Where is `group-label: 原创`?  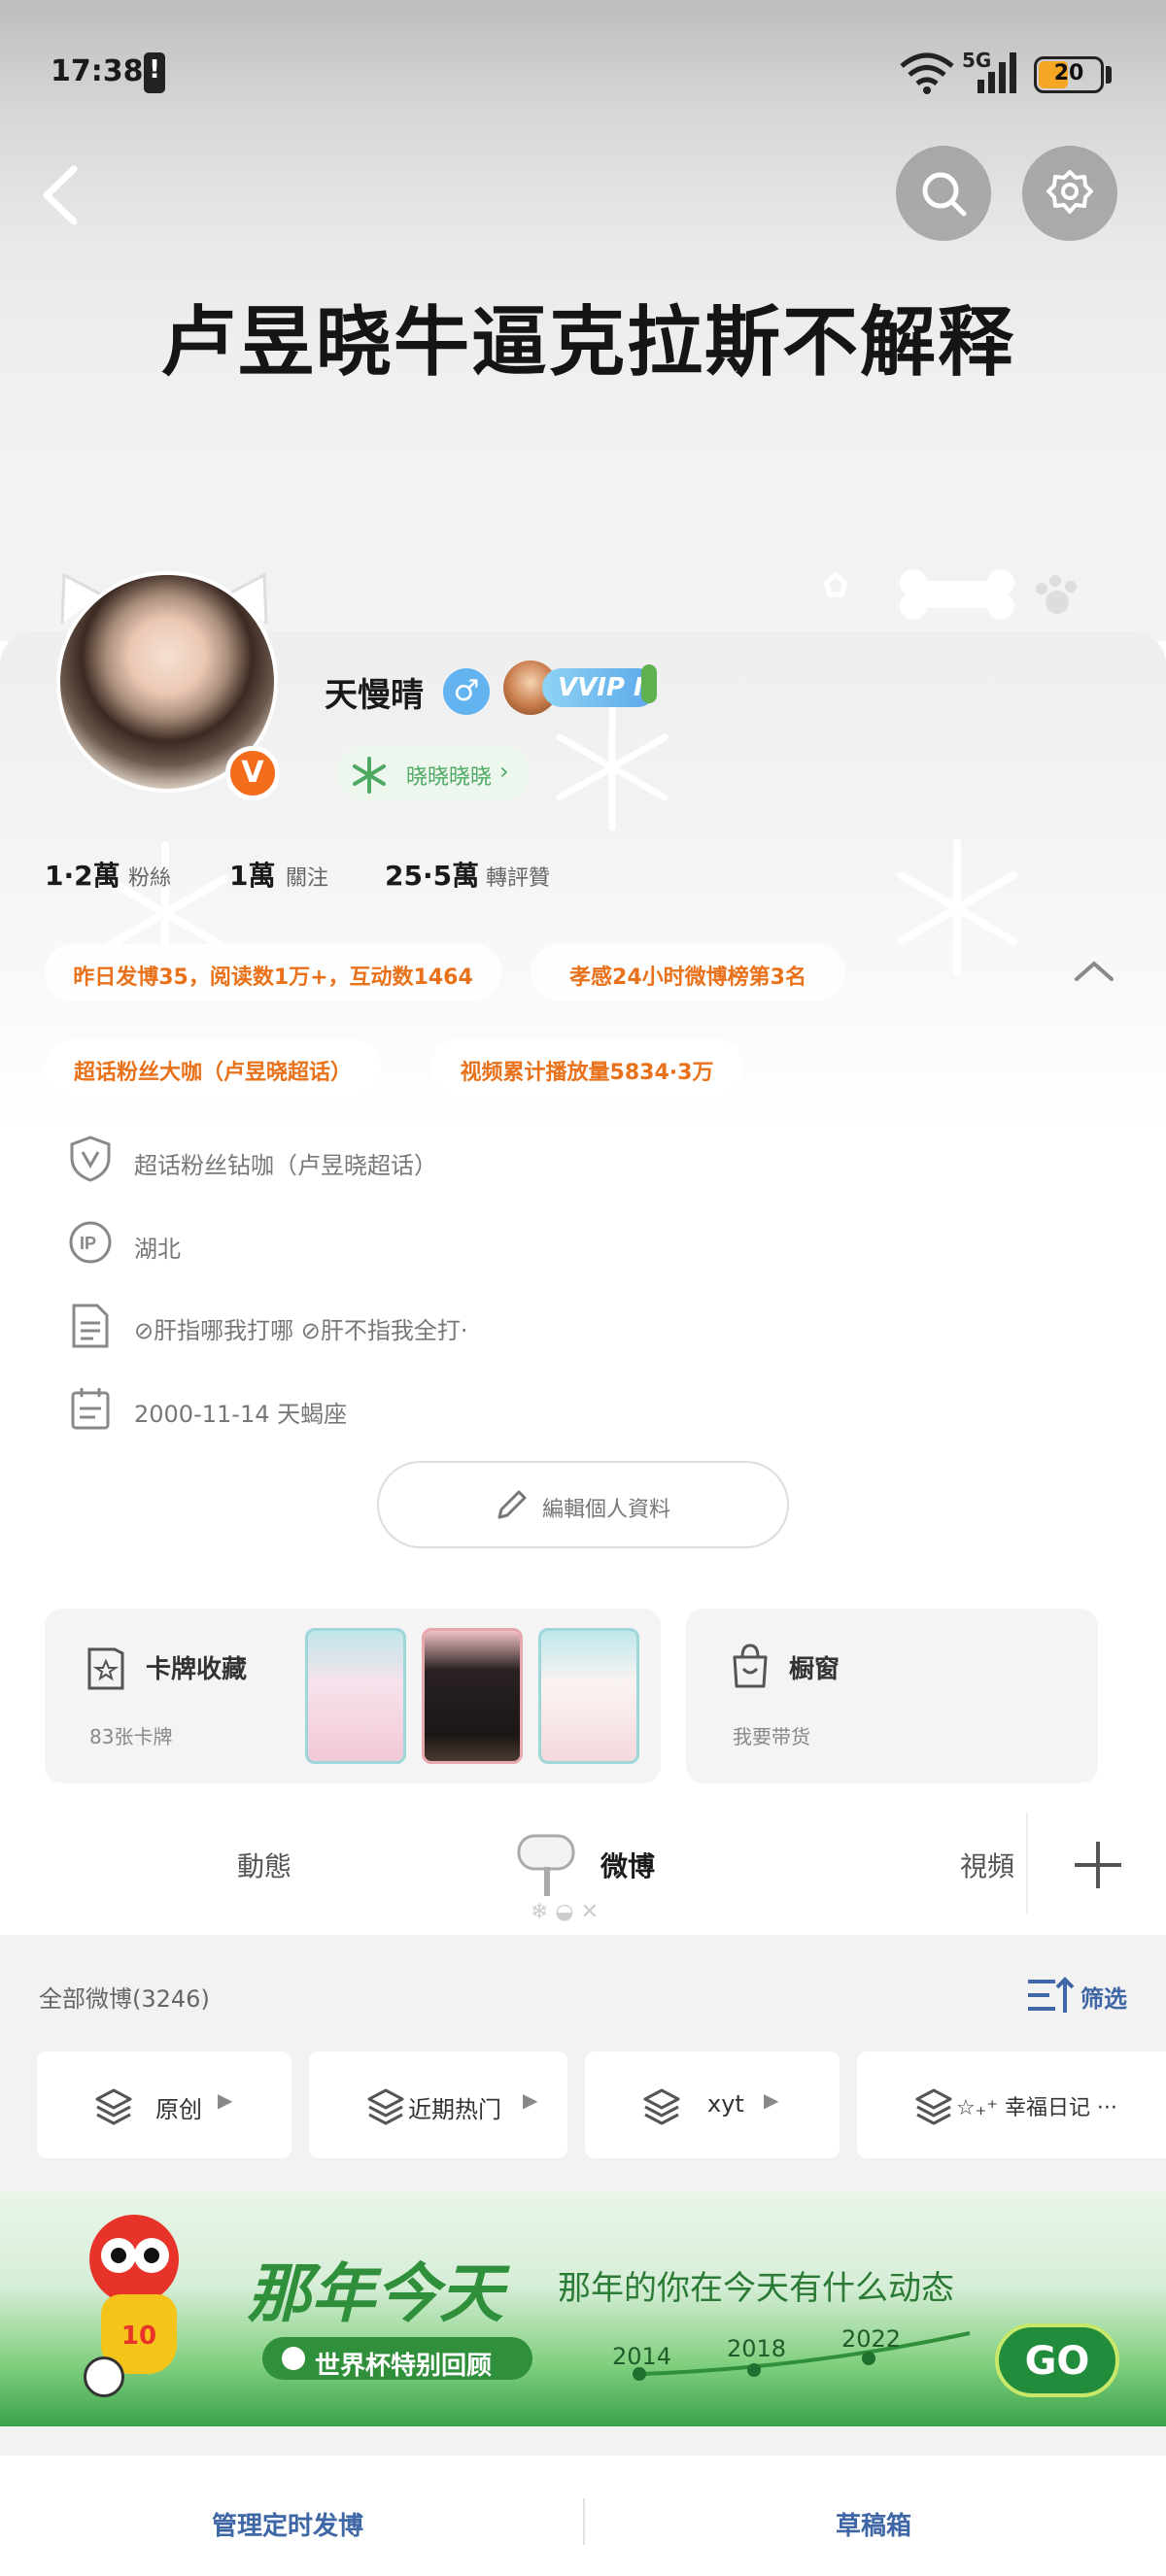 group-label: 原创 is located at coordinates (178, 2109).